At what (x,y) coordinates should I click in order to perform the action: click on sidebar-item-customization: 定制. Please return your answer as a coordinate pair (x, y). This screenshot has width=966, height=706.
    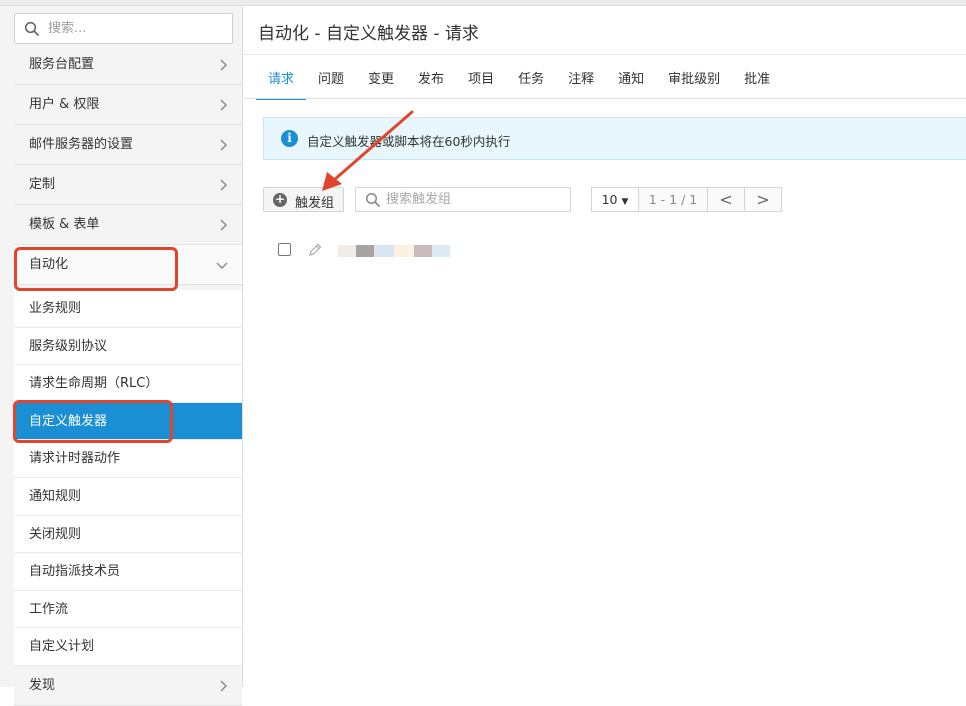
    Looking at the image, I should click on (128, 185).